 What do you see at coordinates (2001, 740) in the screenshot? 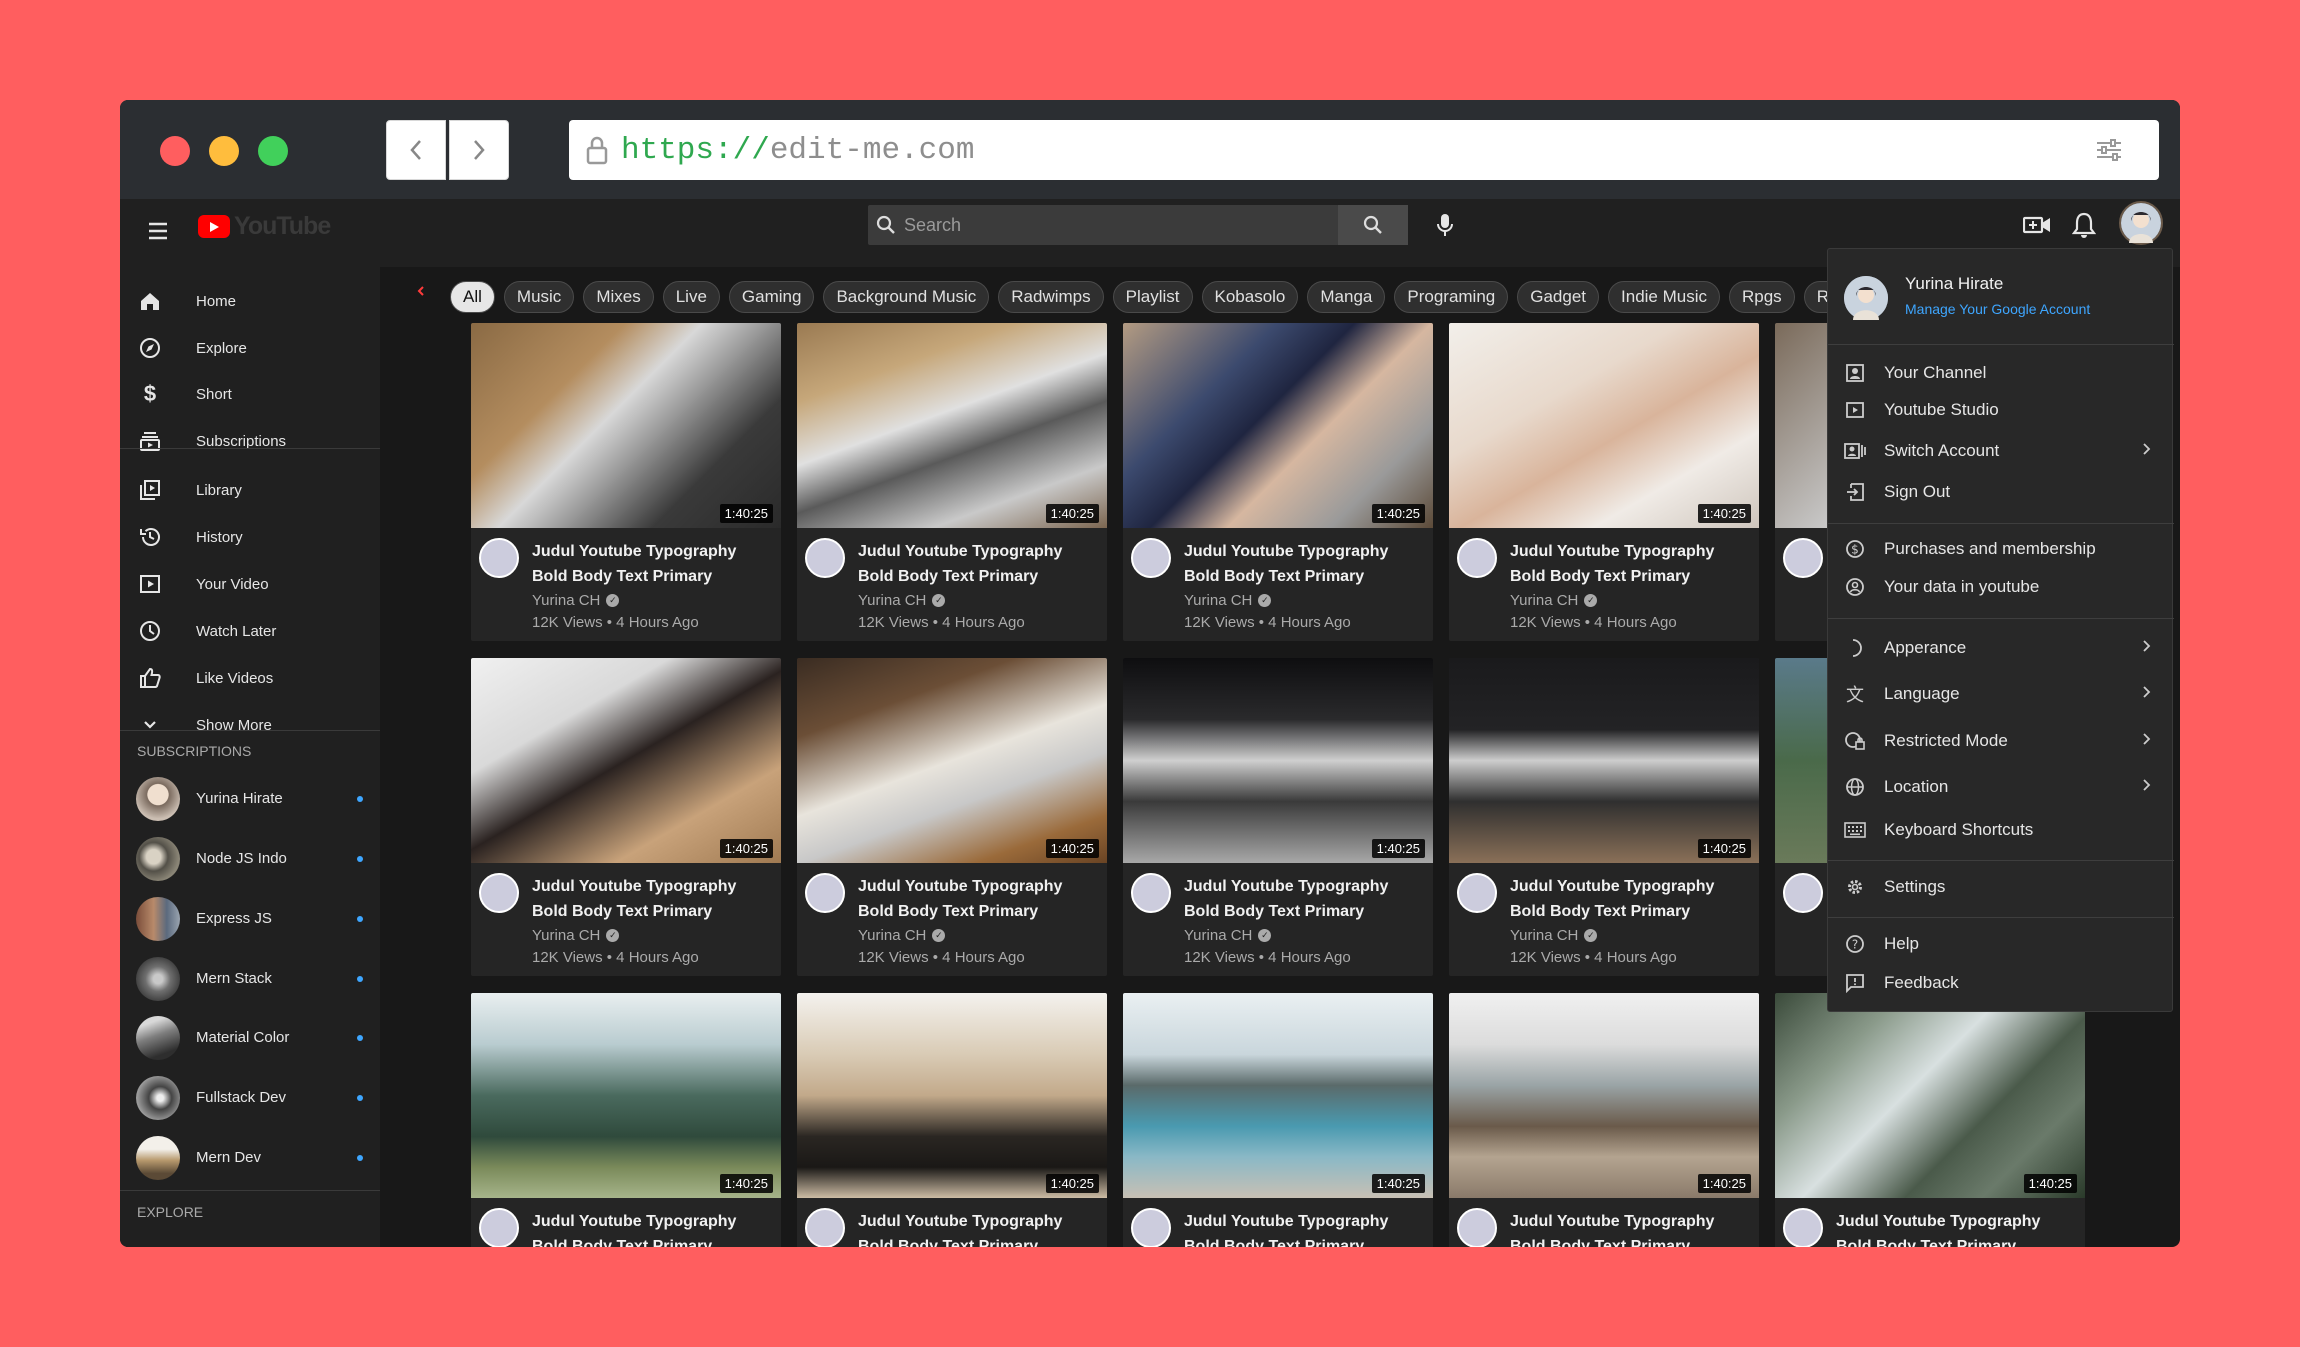
I see `menu-item-restricted-mode: Restricted Mode` at bounding box center [2001, 740].